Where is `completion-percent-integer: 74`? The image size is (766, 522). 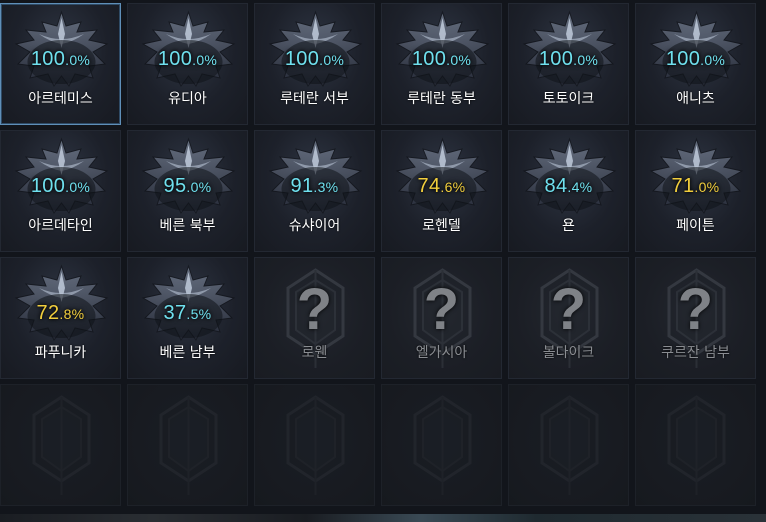
completion-percent-integer: 74 is located at coordinates (429, 186).